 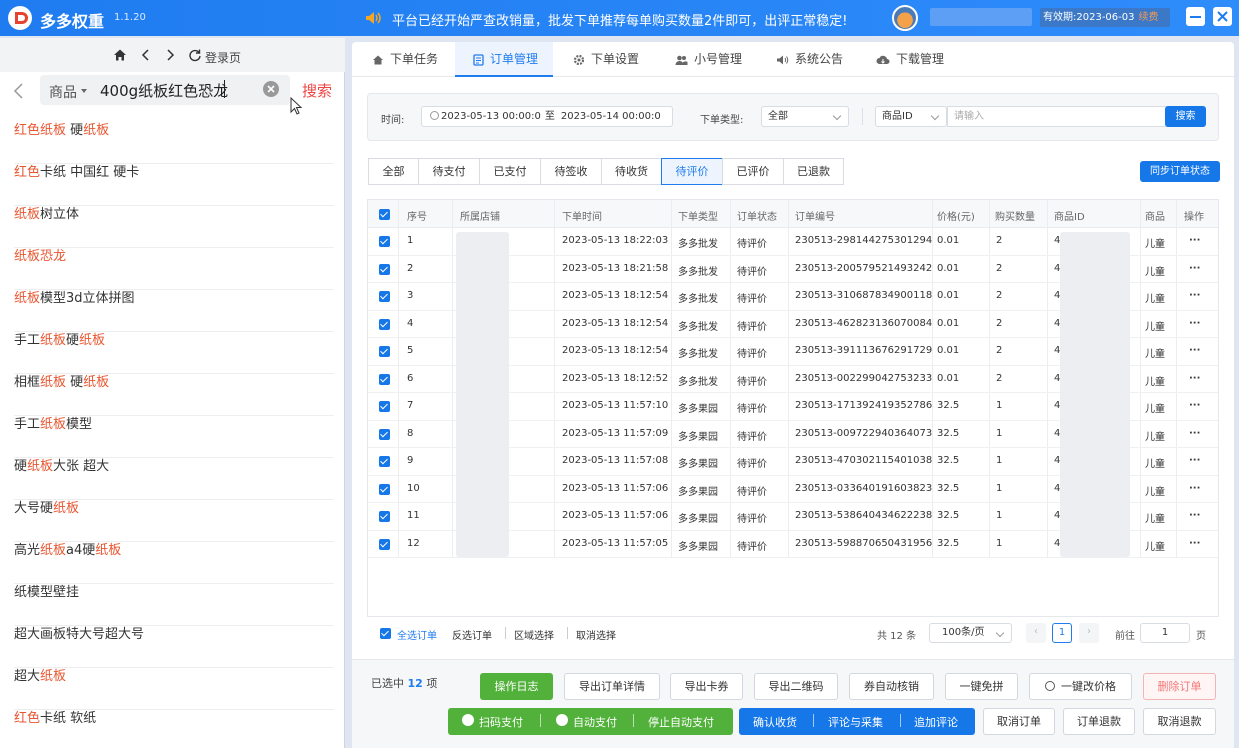 What do you see at coordinates (757, 215) in the screenshot?
I see `column-header: 订单状态` at bounding box center [757, 215].